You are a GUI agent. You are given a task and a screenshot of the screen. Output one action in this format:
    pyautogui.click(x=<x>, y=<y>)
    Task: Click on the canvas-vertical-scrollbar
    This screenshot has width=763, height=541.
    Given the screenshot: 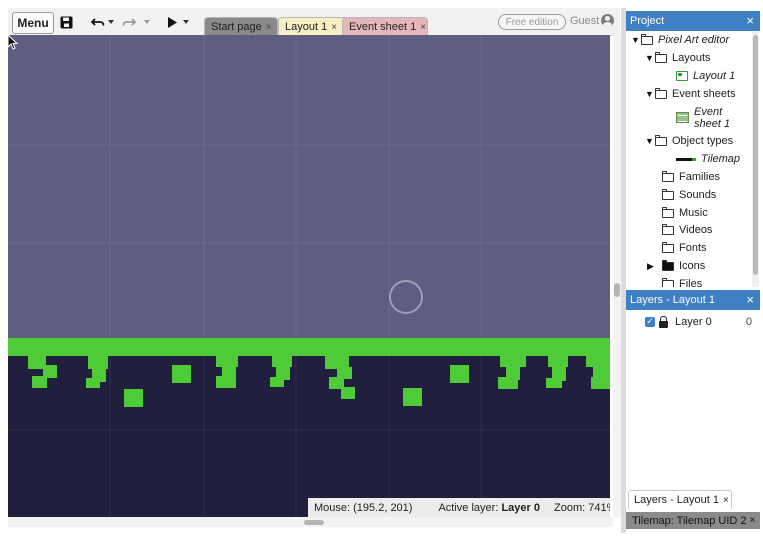 What is the action you would take?
    pyautogui.click(x=617, y=276)
    